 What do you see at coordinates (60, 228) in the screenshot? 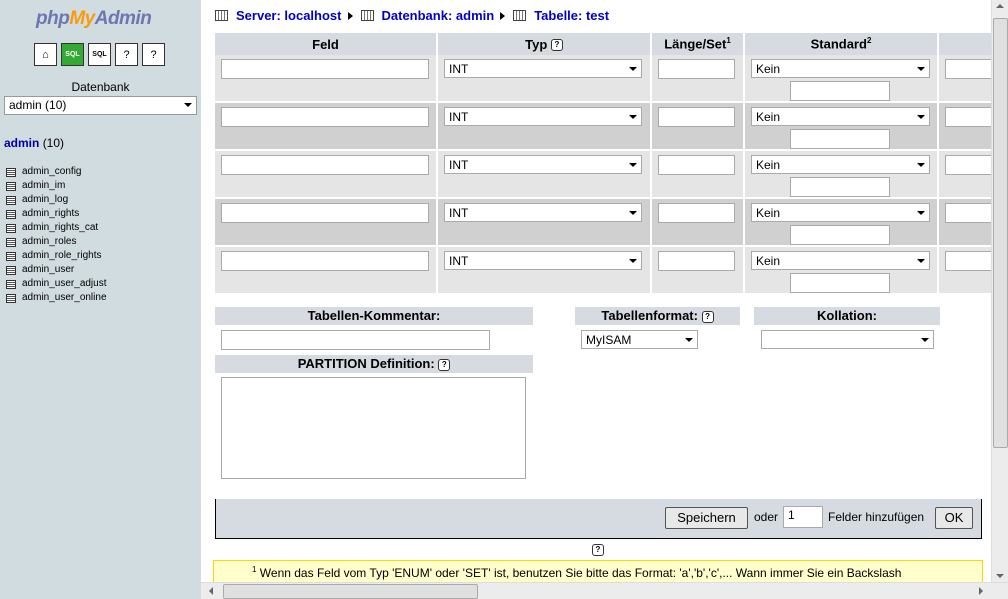
I see `table-name: admin_rights_cat` at bounding box center [60, 228].